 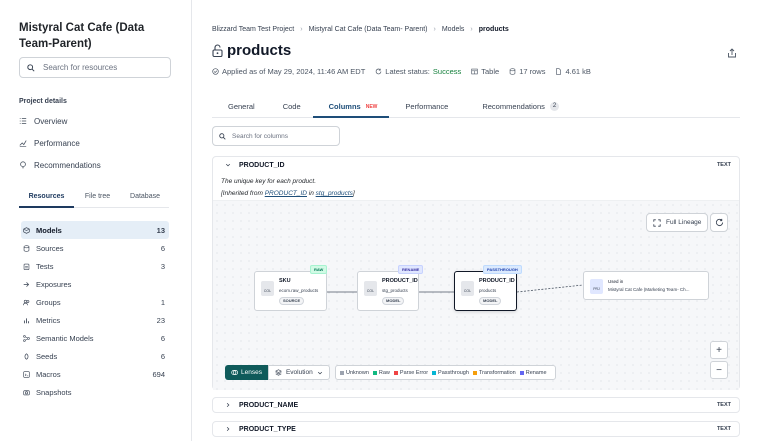 I want to click on row-count: 17 rows, so click(x=527, y=71).